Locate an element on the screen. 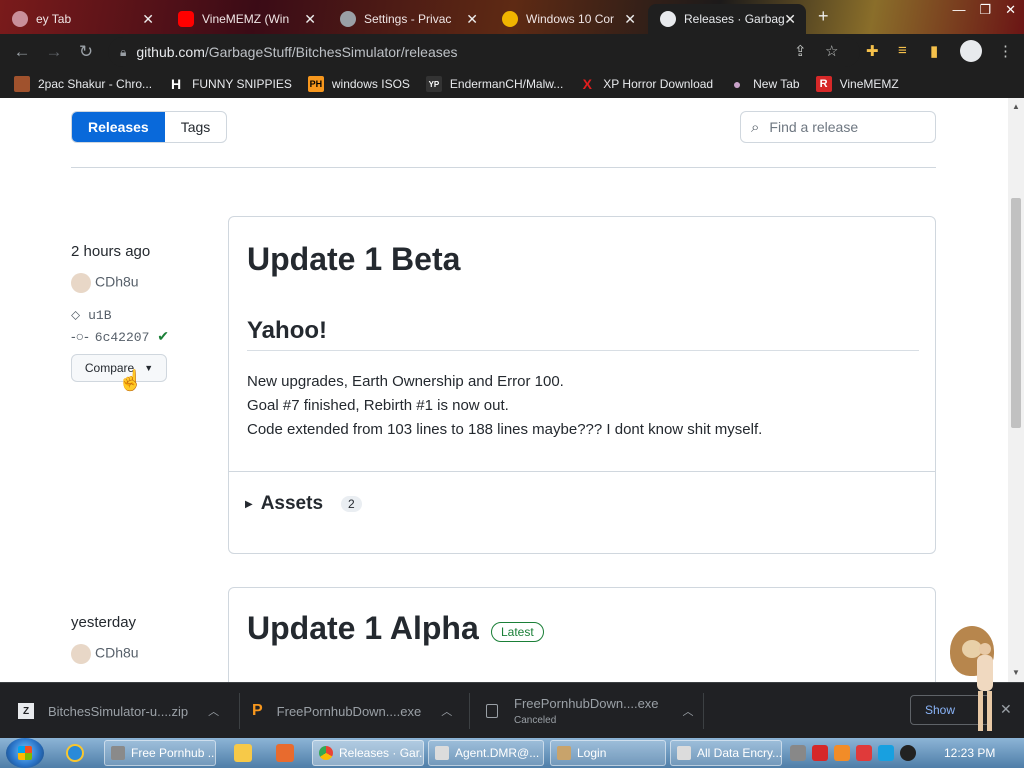 This screenshot has height=768, width=1024. tag-icon: ⬦ is located at coordinates (76, 314).